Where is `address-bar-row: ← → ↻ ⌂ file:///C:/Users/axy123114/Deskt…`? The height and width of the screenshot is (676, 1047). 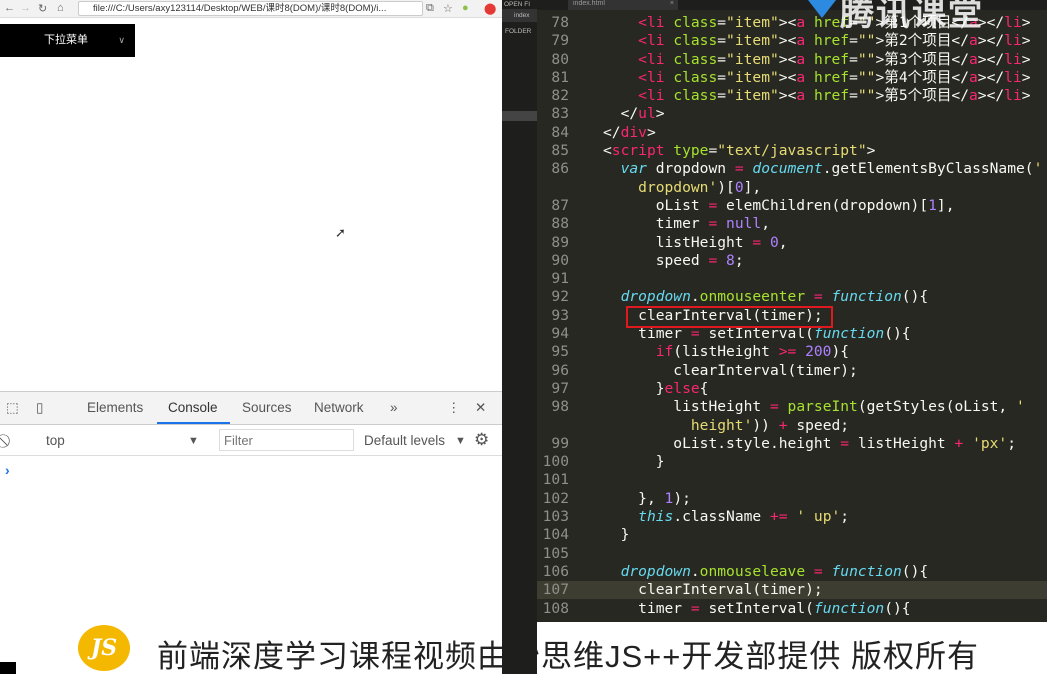 address-bar-row: ← → ↻ ⌂ file:///C:/Users/axy123114/Deskt… is located at coordinates (251, 9).